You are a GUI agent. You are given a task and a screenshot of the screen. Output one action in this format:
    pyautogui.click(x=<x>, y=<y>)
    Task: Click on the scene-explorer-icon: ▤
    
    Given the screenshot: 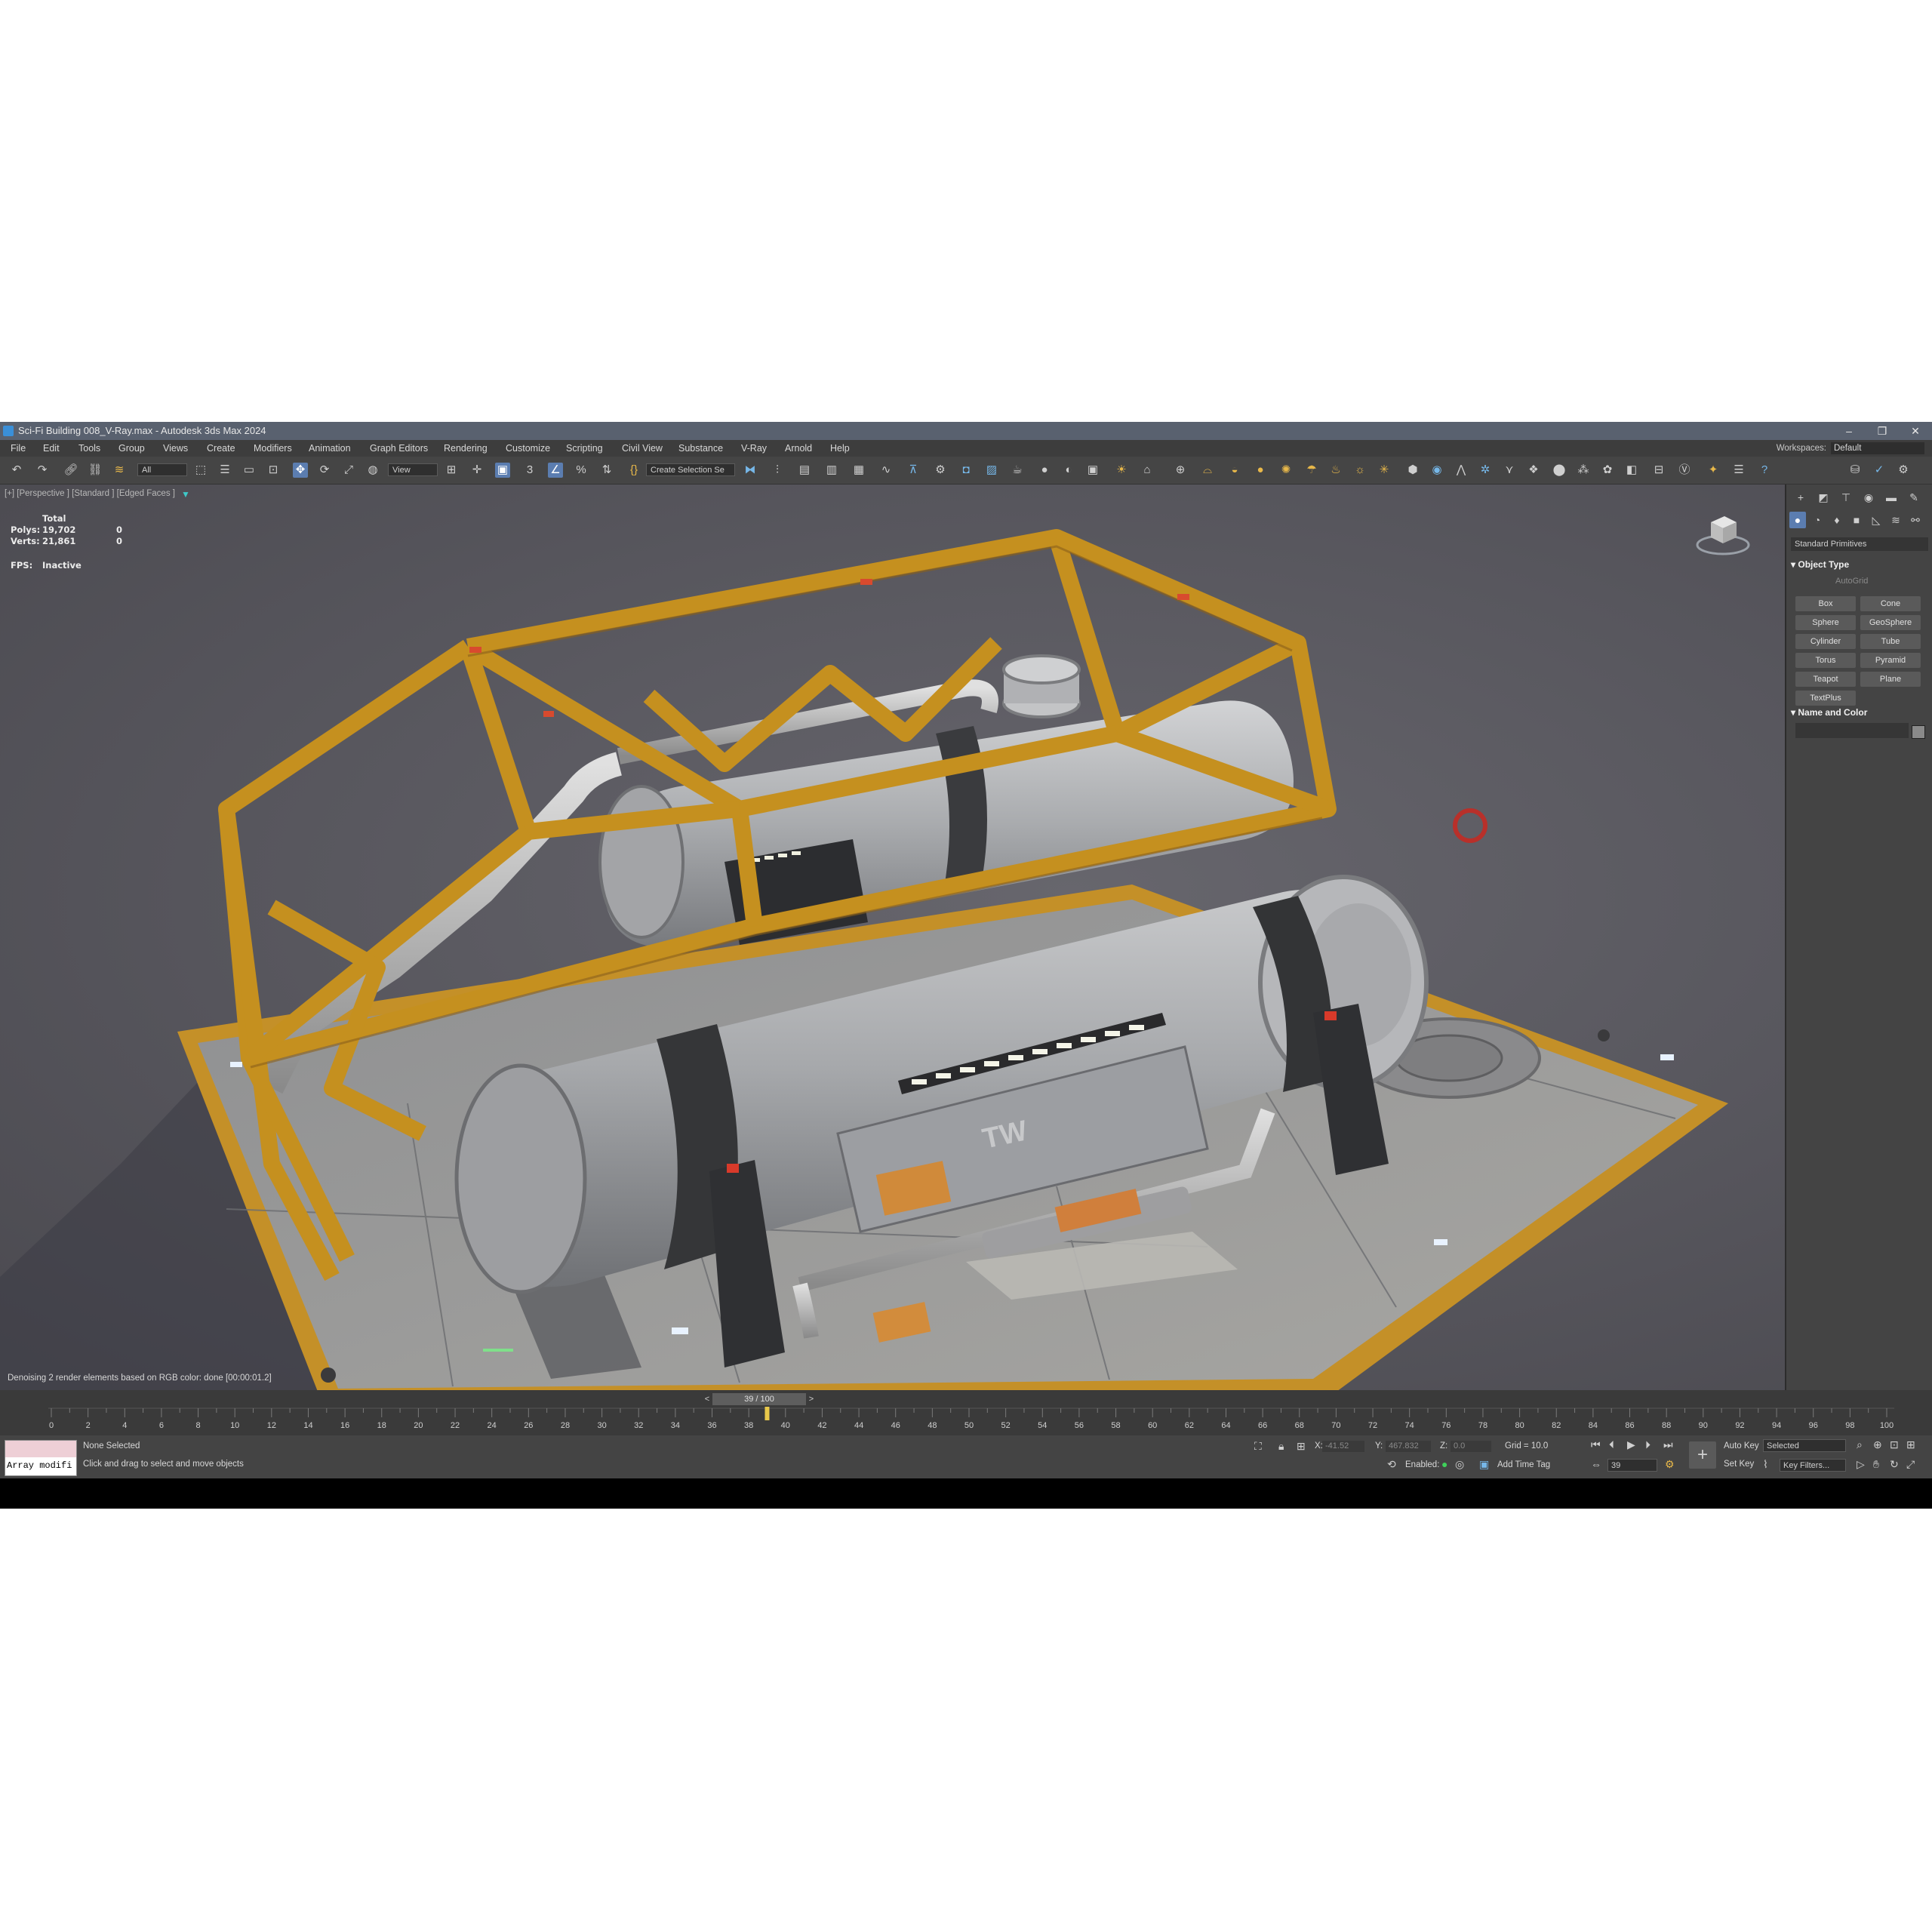 What is the action you would take?
    pyautogui.click(x=804, y=470)
    